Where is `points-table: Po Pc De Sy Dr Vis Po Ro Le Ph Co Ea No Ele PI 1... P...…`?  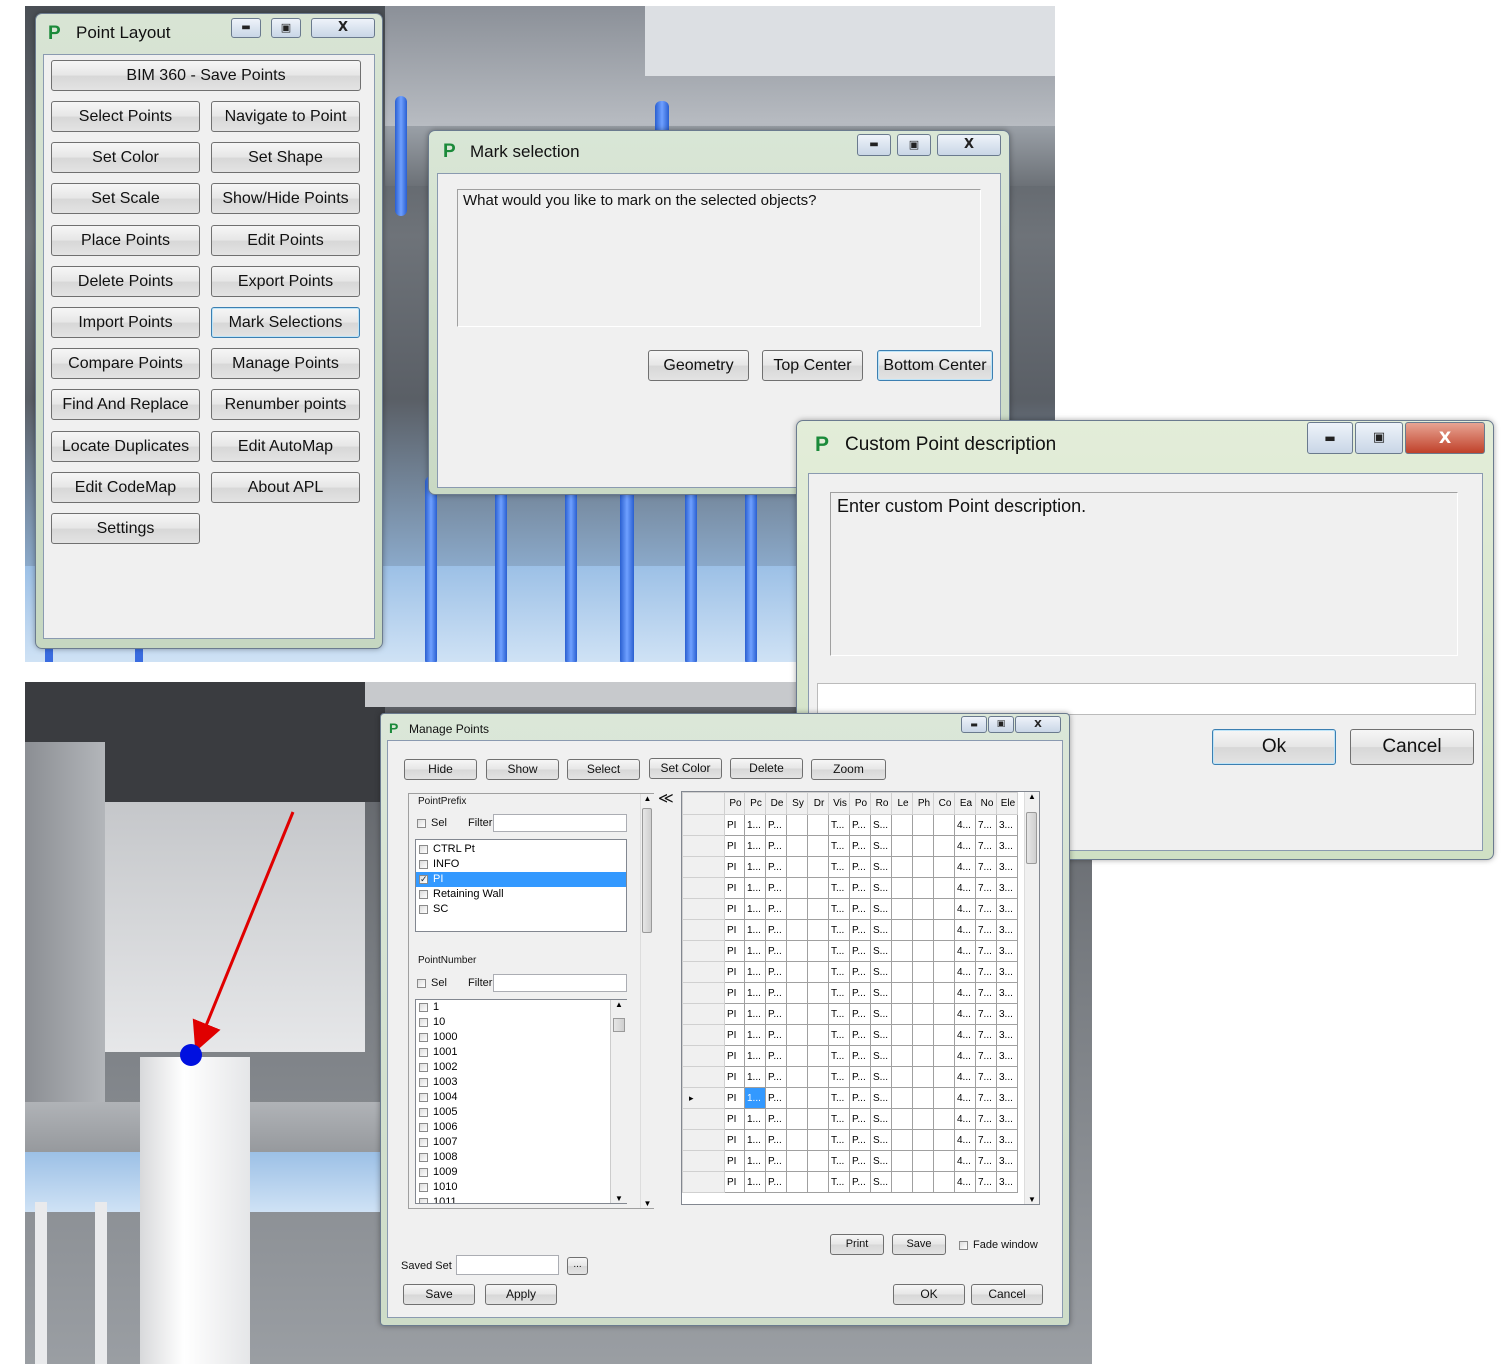 points-table: Po Pc De Sy Dr Vis Po Ro Le Ph Co Ea No Ele PI 1... P...… is located at coordinates (850, 992).